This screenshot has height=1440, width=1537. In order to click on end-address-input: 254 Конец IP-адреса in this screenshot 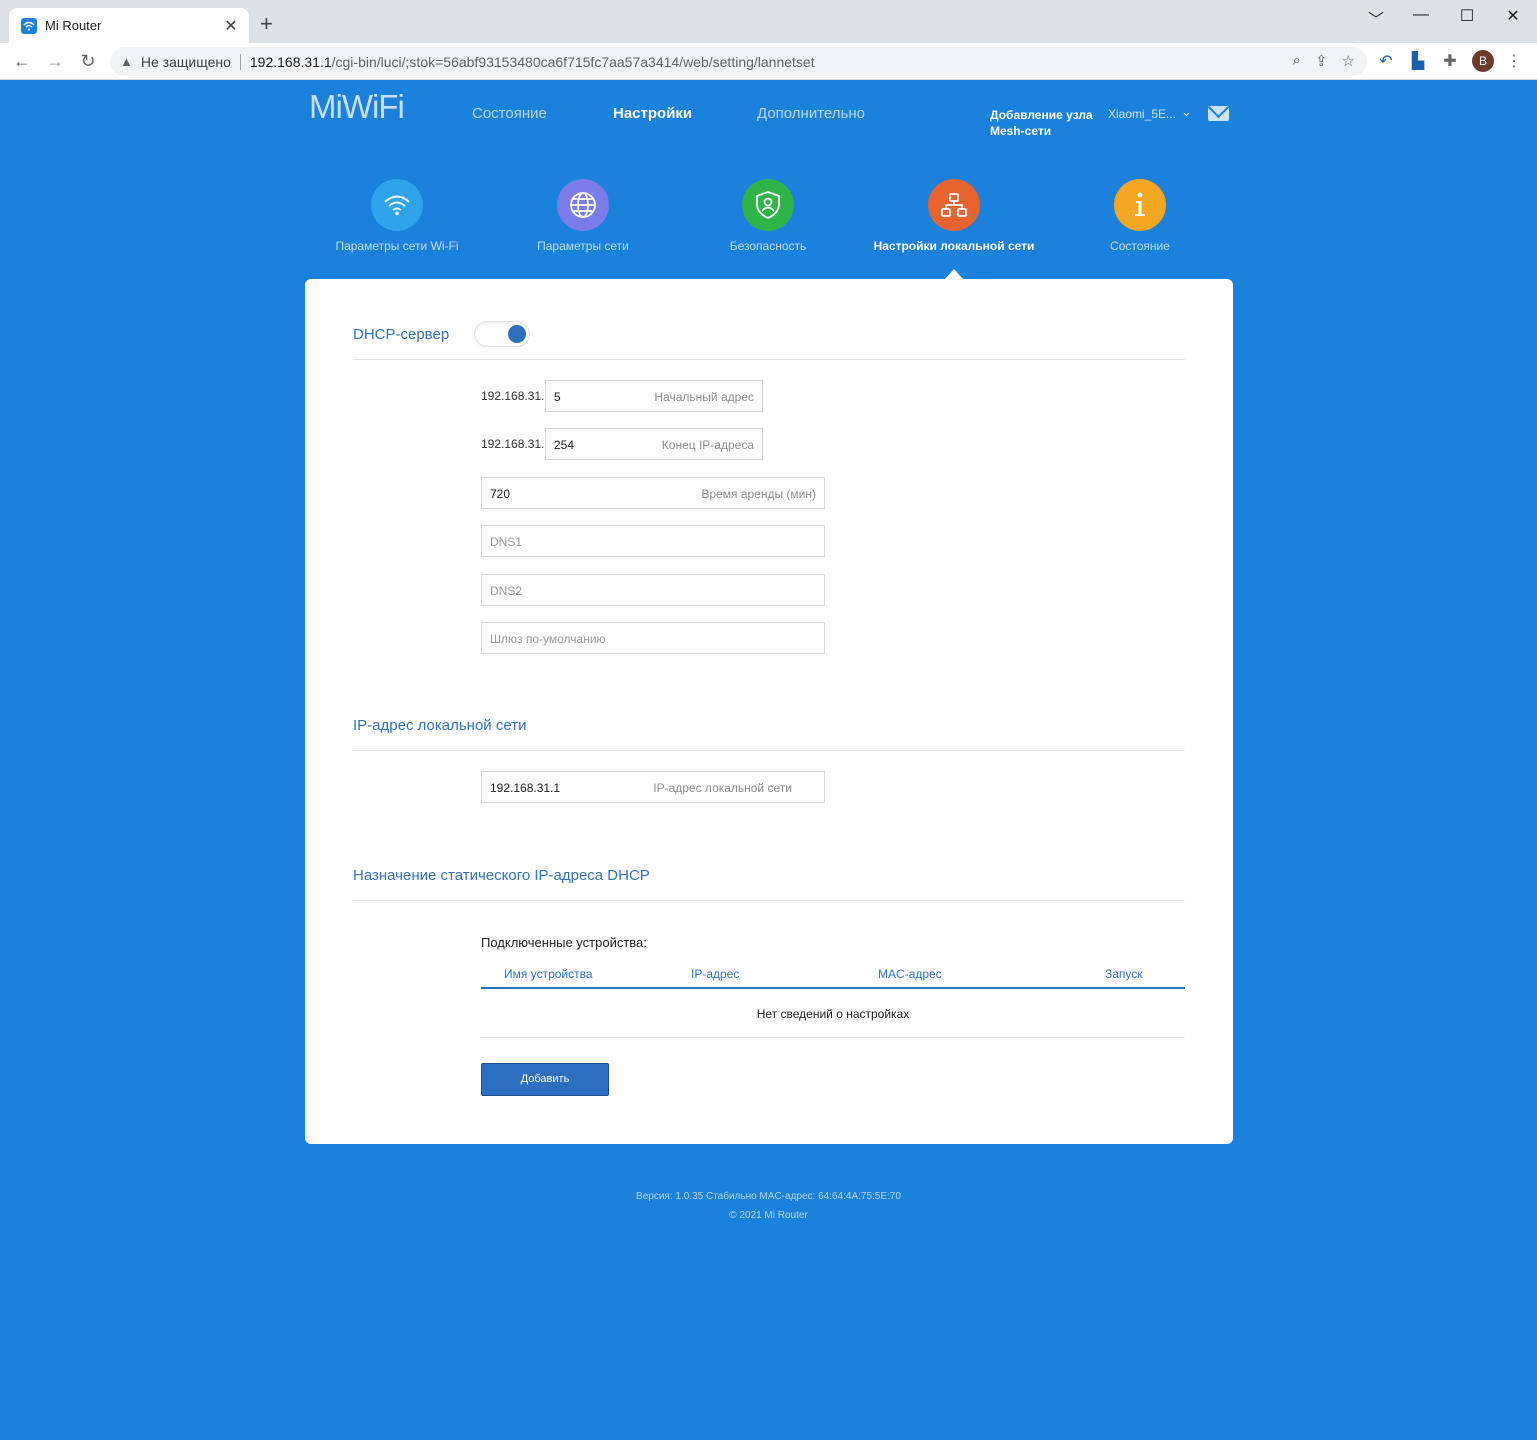, I will do `click(654, 444)`.